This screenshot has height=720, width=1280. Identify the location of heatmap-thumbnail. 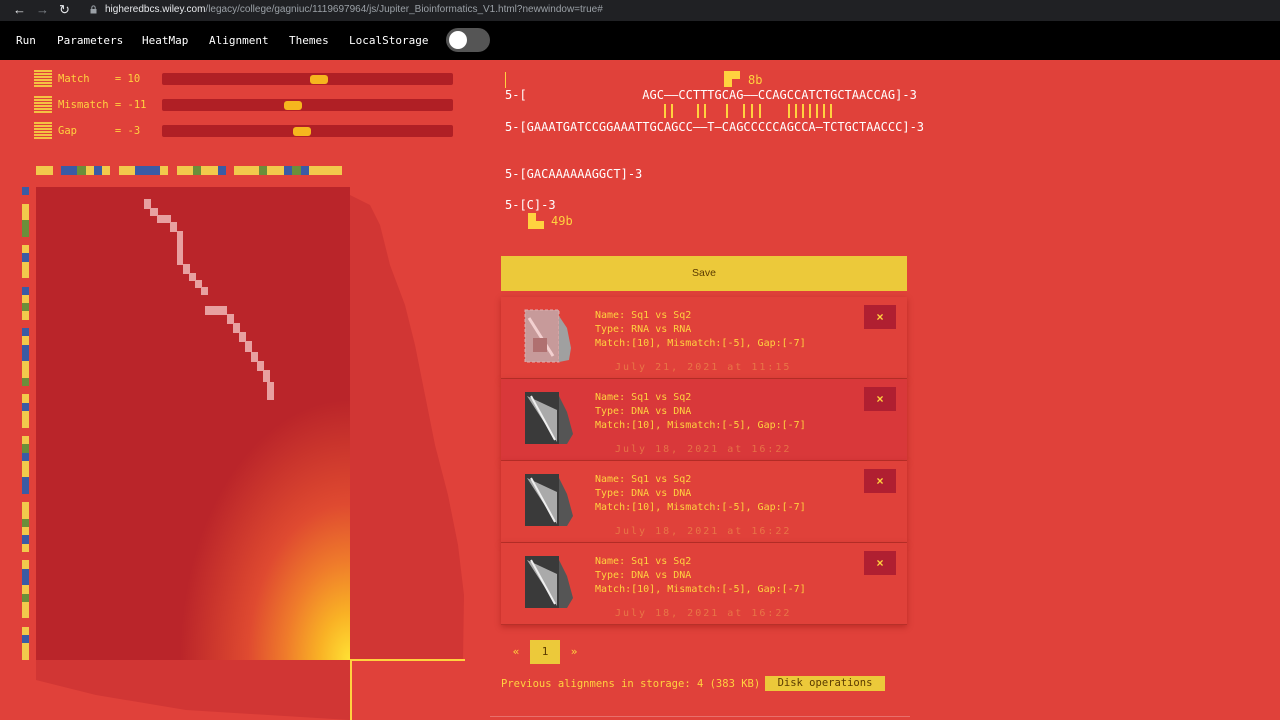
(549, 500).